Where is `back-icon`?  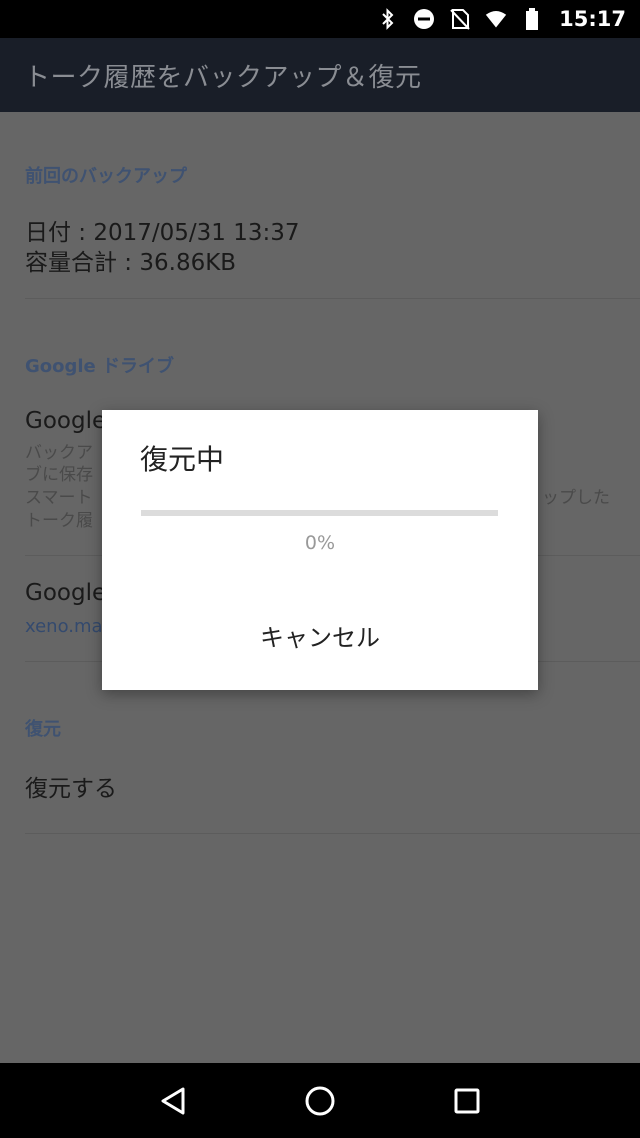
back-icon is located at coordinates (173, 1101).